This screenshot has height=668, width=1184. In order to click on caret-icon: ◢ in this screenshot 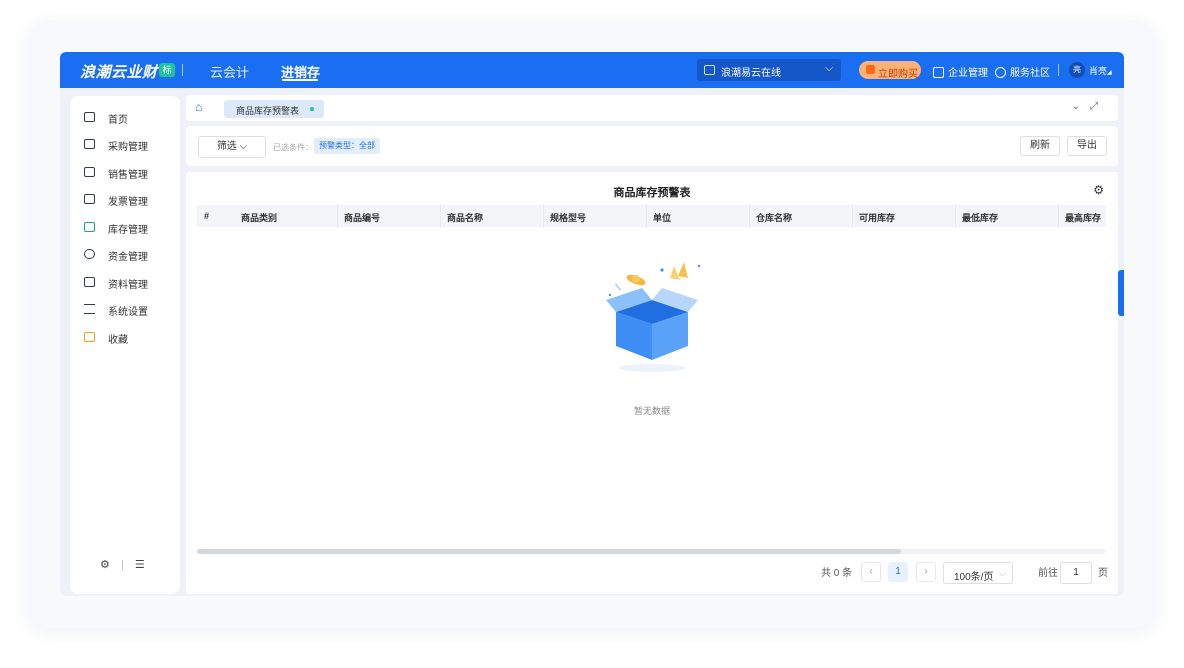, I will do `click(1109, 73)`.